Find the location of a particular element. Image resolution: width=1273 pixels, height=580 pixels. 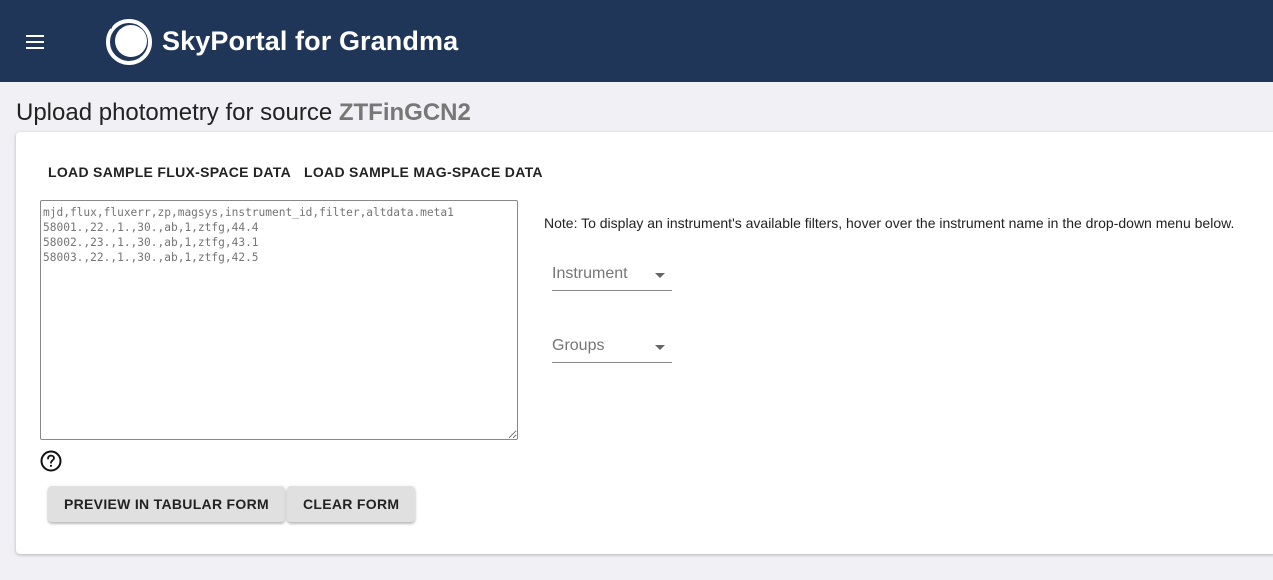

app-title: SkyPortal for Grandma is located at coordinates (310, 41).